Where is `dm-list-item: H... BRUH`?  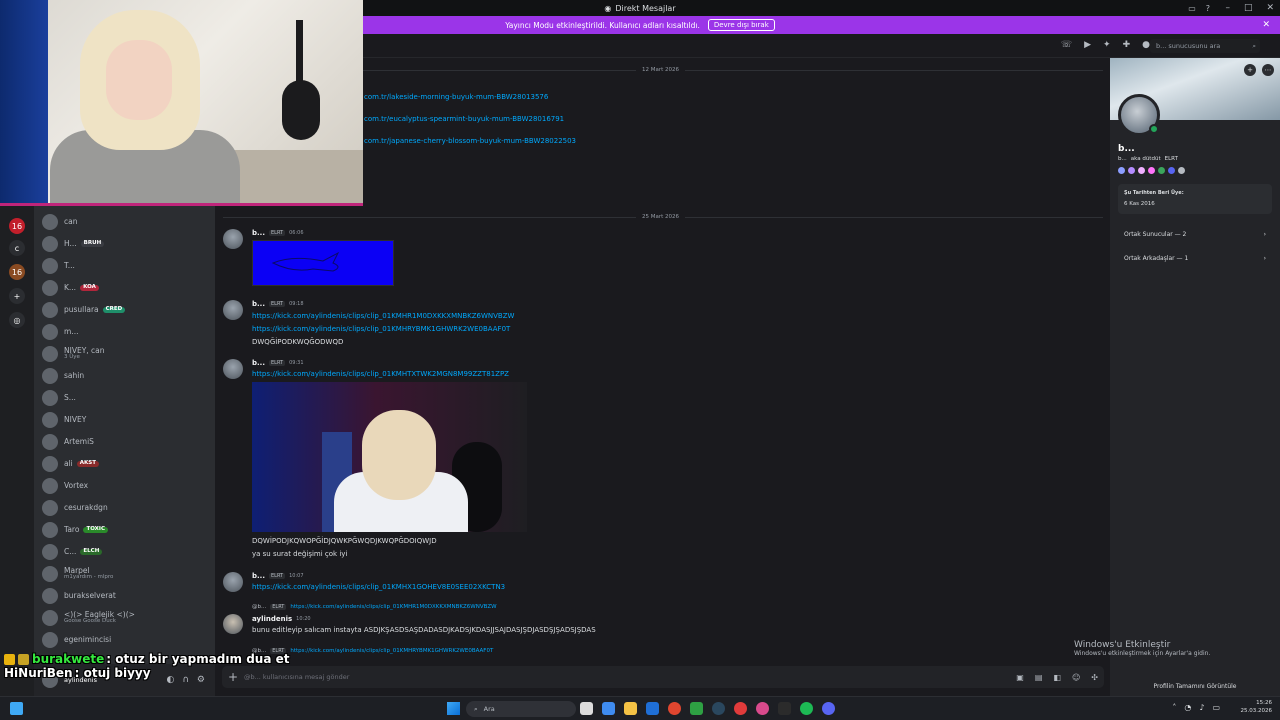
dm-list-item: H... BRUH is located at coordinates (126, 244).